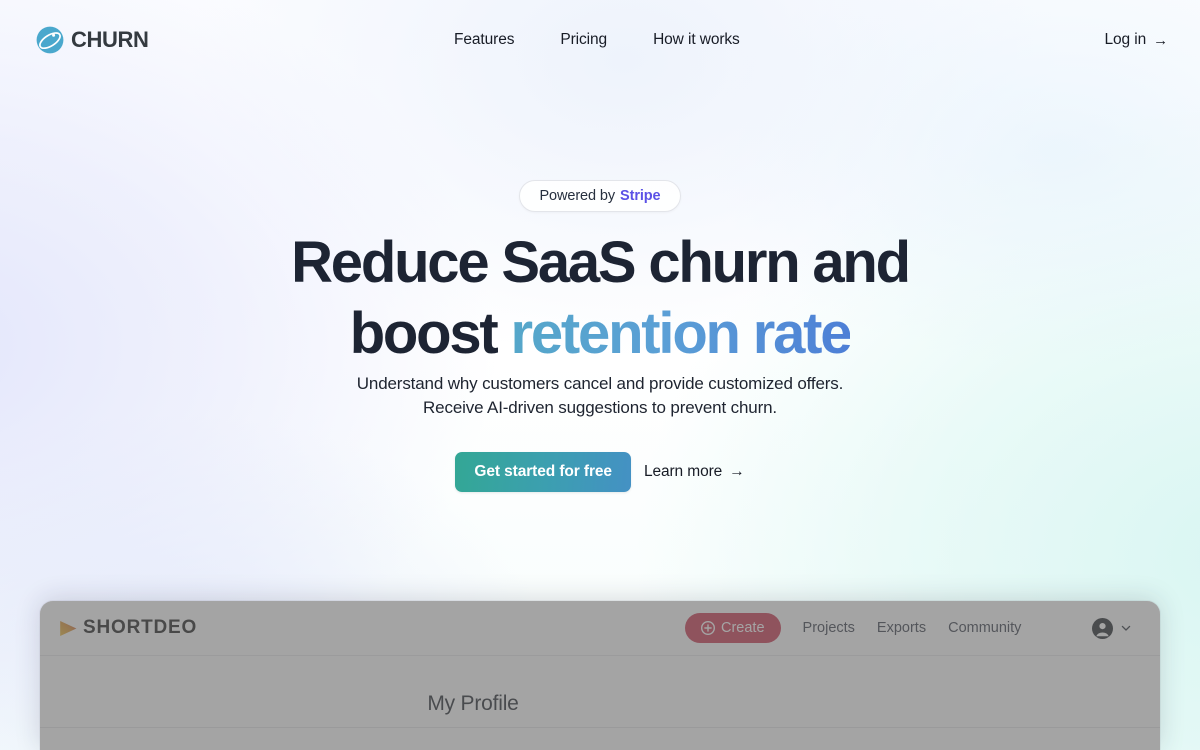  What do you see at coordinates (601, 262) in the screenshot?
I see `headline-line-1: Reduce SaaS churn and` at bounding box center [601, 262].